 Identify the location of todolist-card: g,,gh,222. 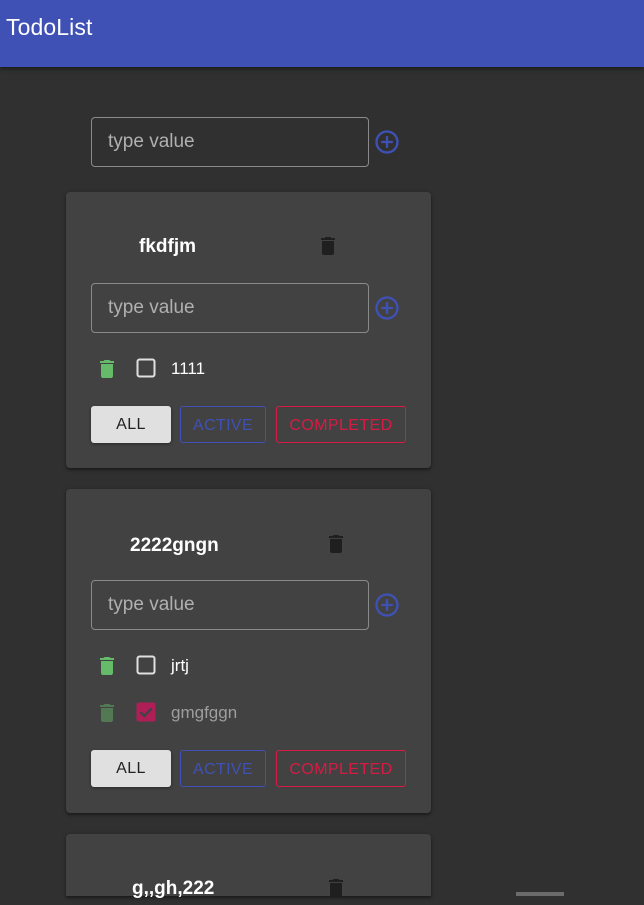
(248, 866).